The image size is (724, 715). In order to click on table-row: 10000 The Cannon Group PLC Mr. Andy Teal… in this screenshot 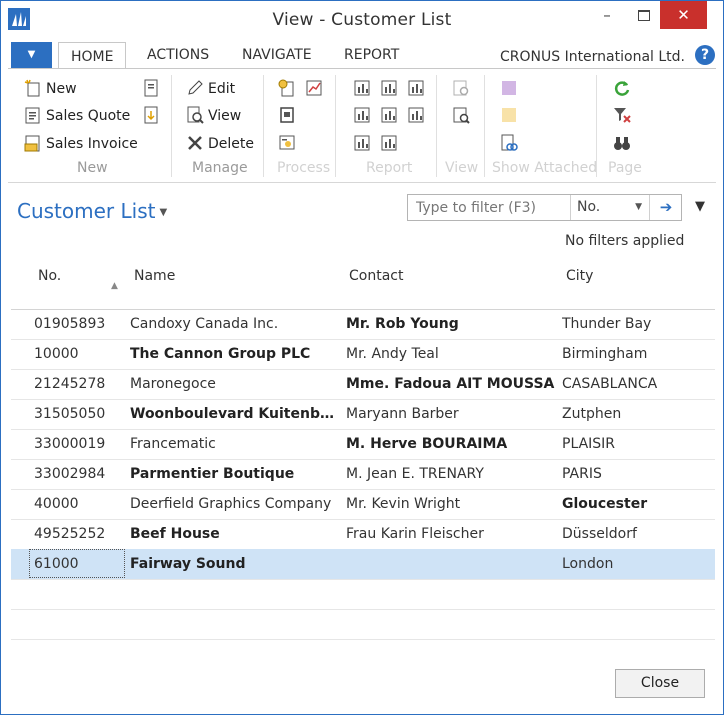, I will do `click(363, 354)`.